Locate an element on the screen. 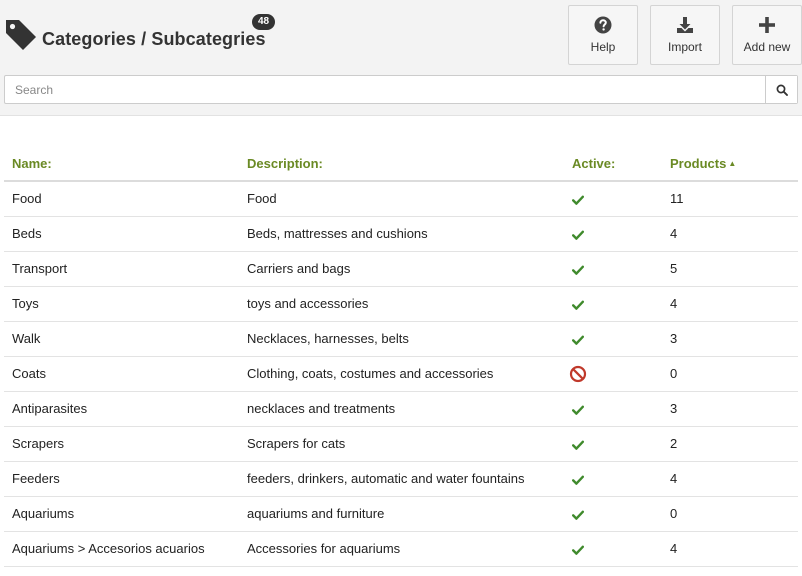  cell-products: 5 is located at coordinates (734, 269).